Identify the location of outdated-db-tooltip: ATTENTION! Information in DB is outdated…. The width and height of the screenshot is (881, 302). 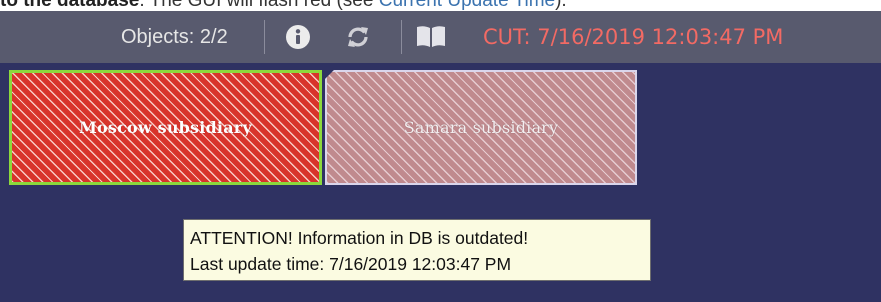
(417, 250).